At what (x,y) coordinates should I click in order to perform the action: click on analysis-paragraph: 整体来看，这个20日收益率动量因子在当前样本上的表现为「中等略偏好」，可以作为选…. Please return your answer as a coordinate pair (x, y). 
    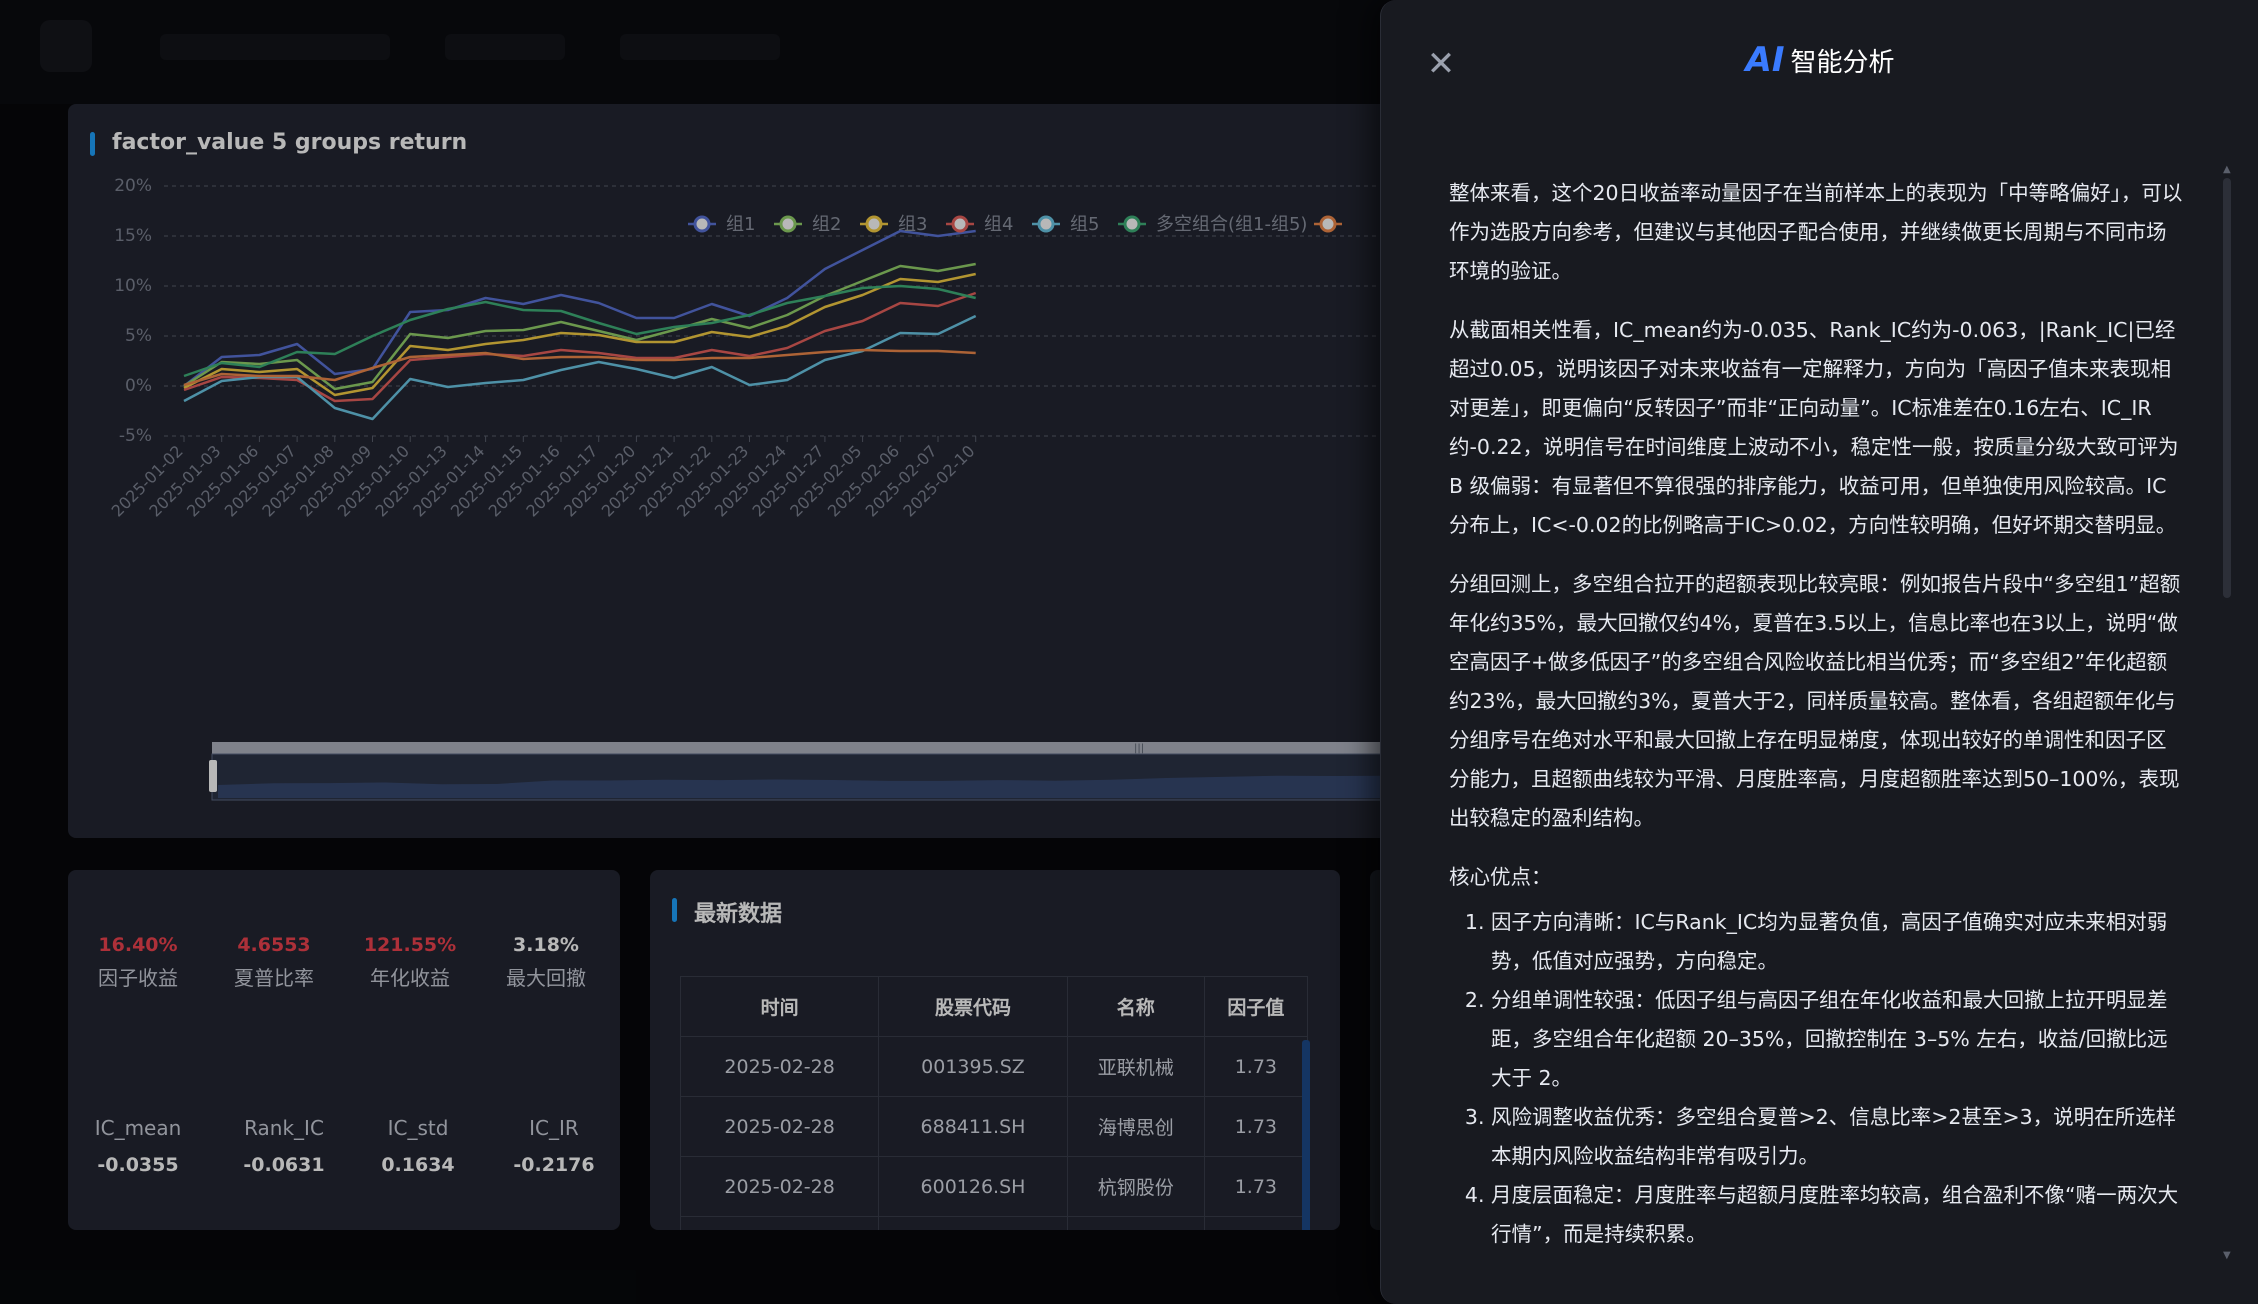
    Looking at the image, I should click on (1816, 232).